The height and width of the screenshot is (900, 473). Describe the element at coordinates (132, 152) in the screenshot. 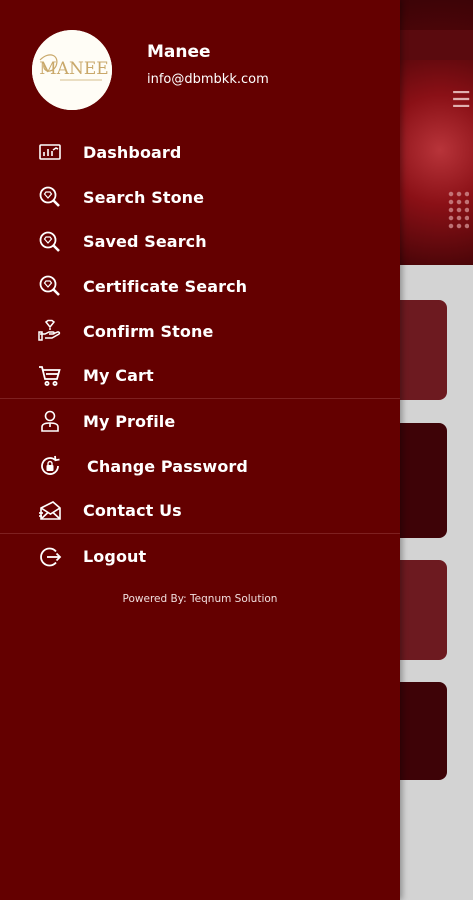

I see `menu-item-label: Dashboard` at that location.